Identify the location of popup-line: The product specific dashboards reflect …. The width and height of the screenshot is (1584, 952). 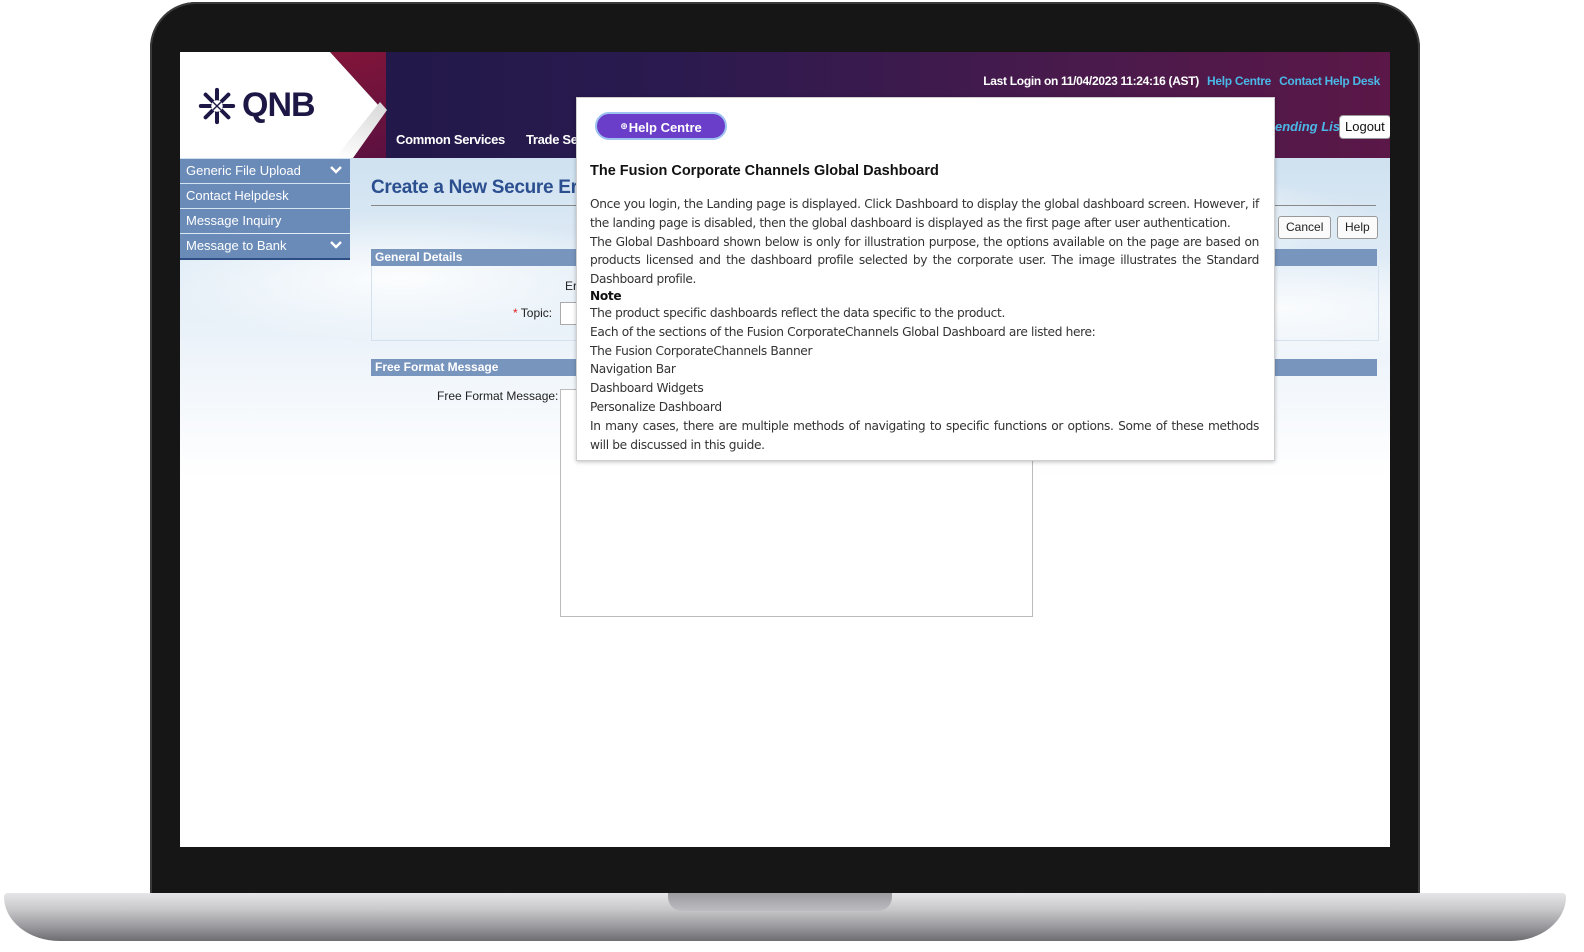
(797, 312).